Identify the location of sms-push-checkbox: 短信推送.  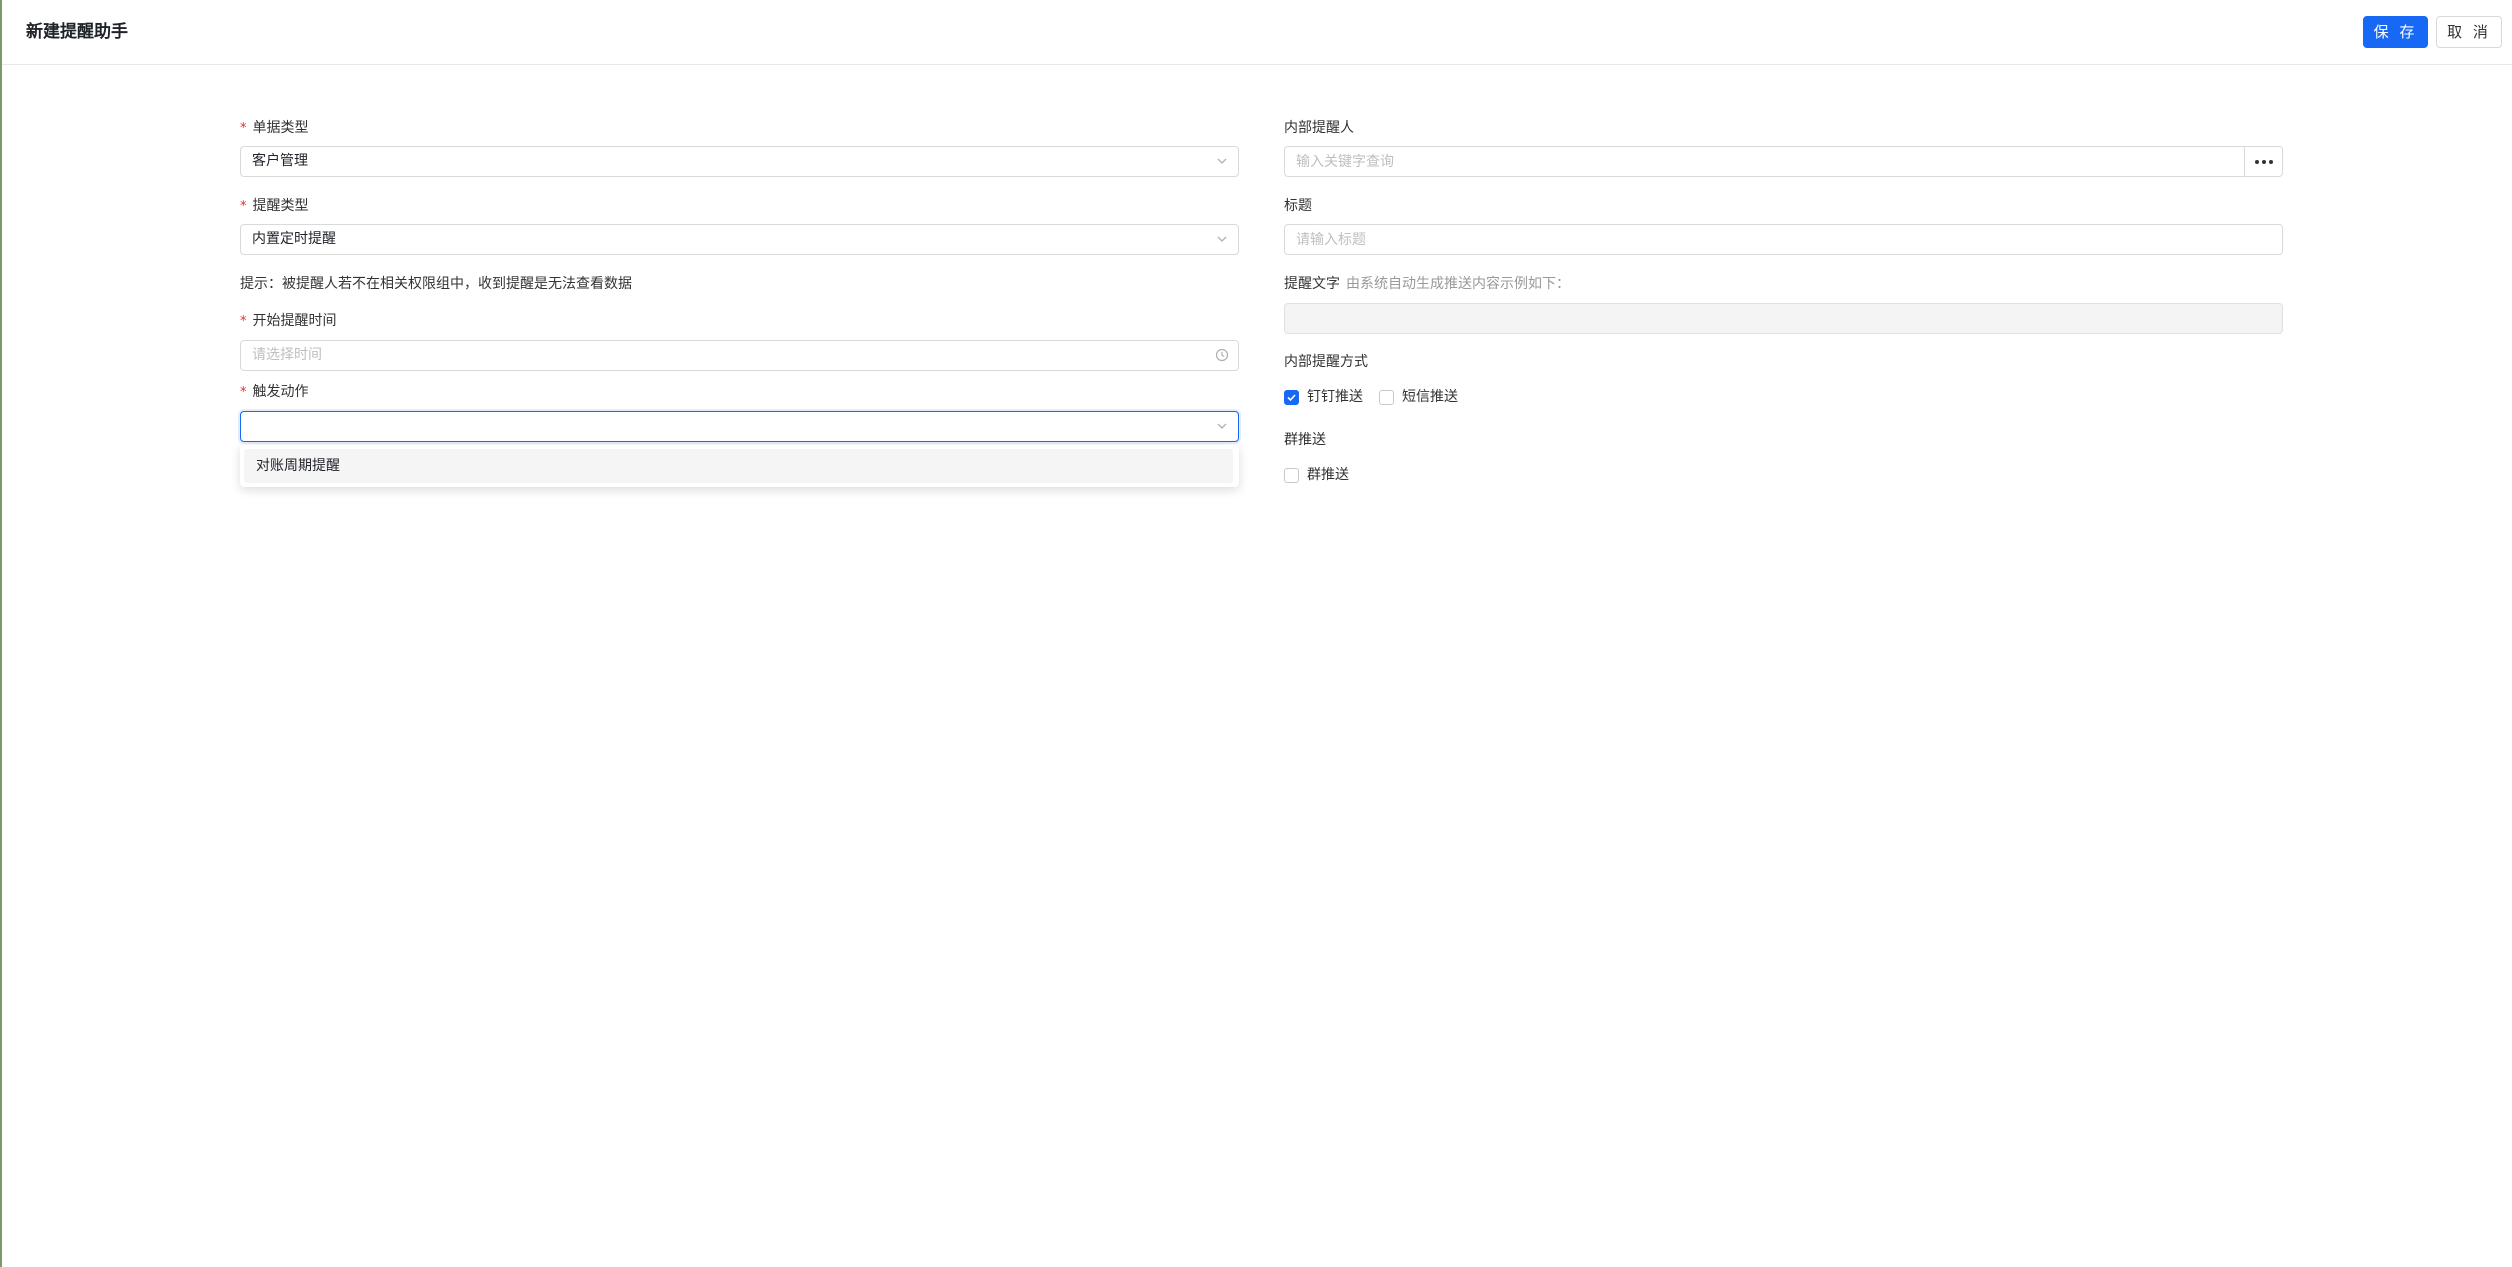
(1418, 397).